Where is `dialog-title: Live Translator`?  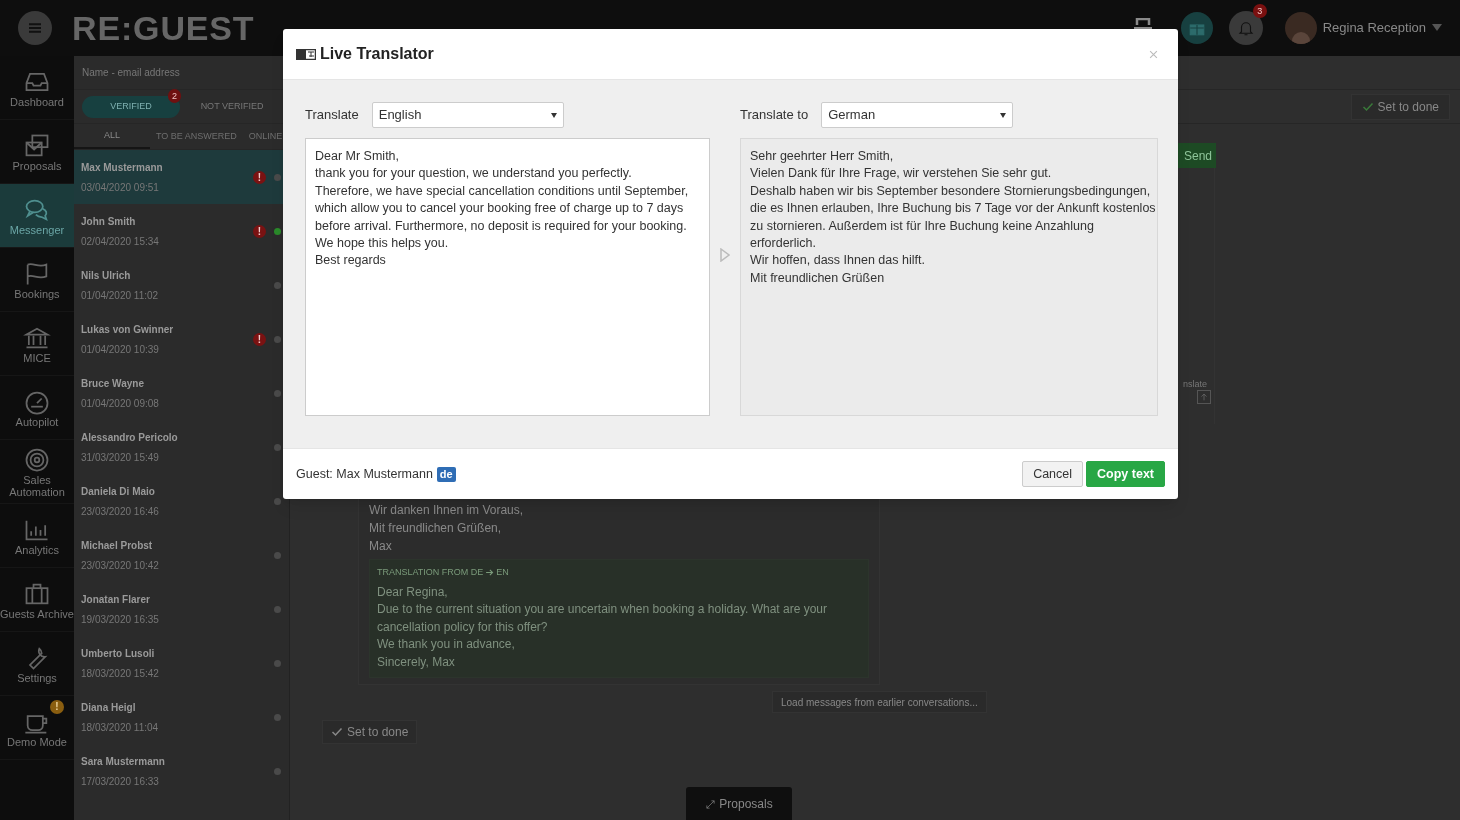
dialog-title: Live Translator is located at coordinates (377, 54).